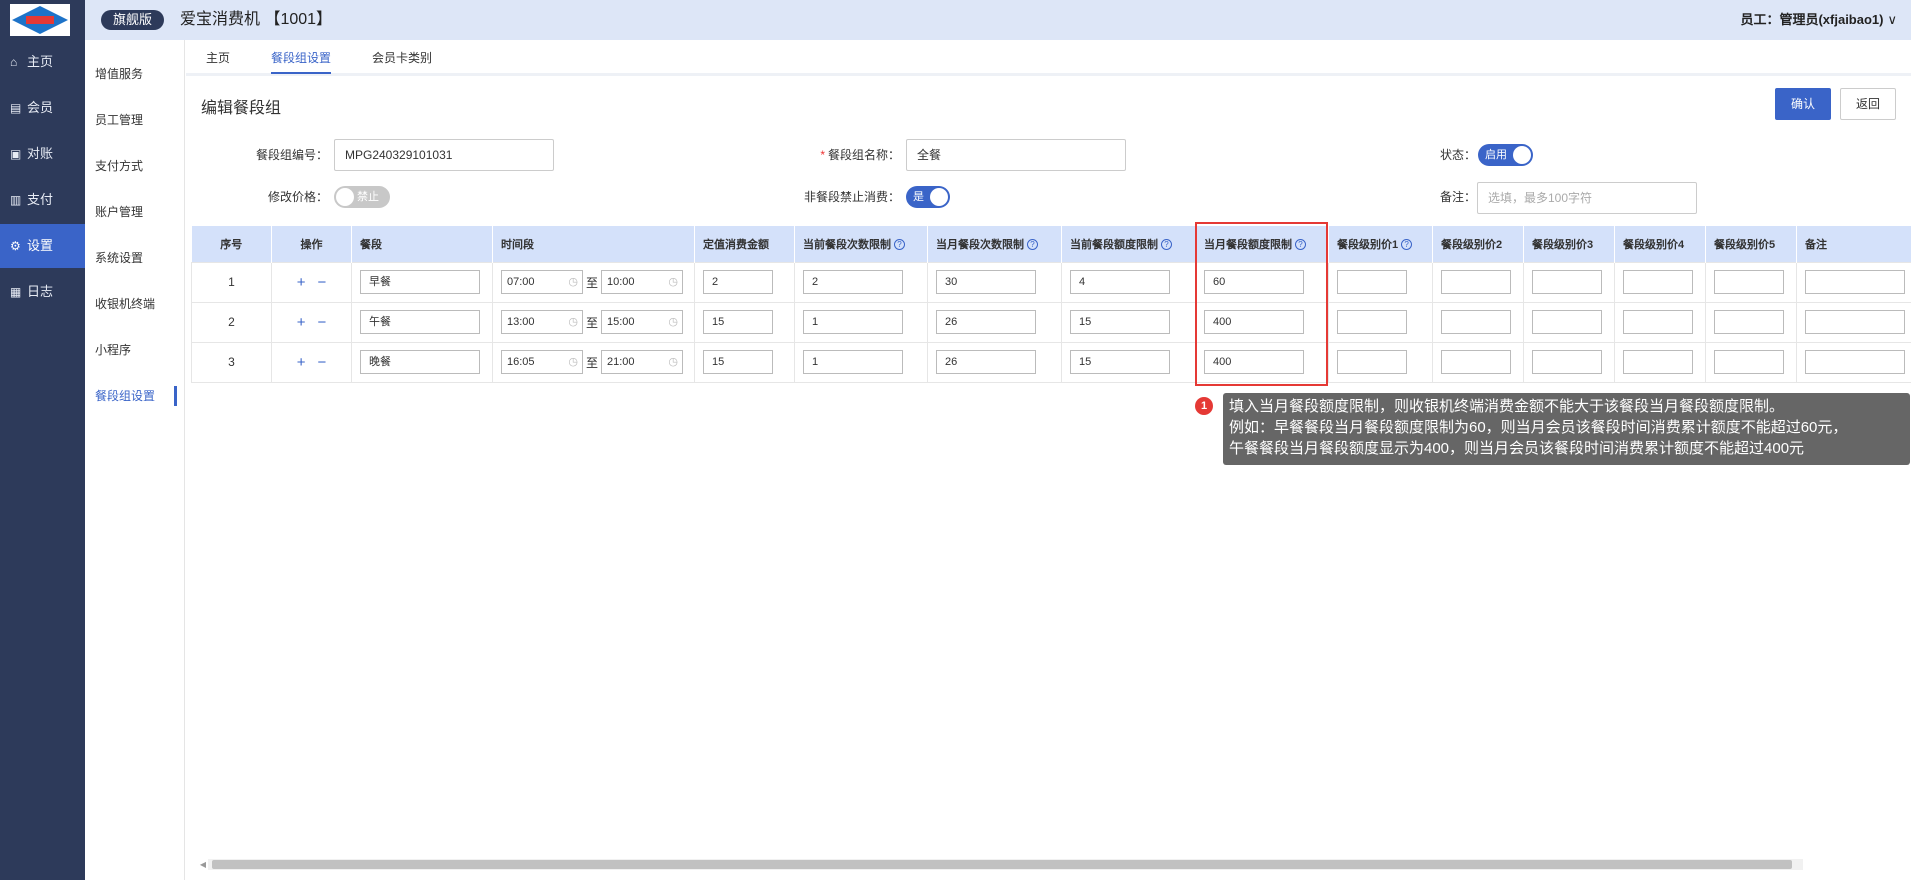  I want to click on group-name-label: * 餐段组名称：, so click(830, 155).